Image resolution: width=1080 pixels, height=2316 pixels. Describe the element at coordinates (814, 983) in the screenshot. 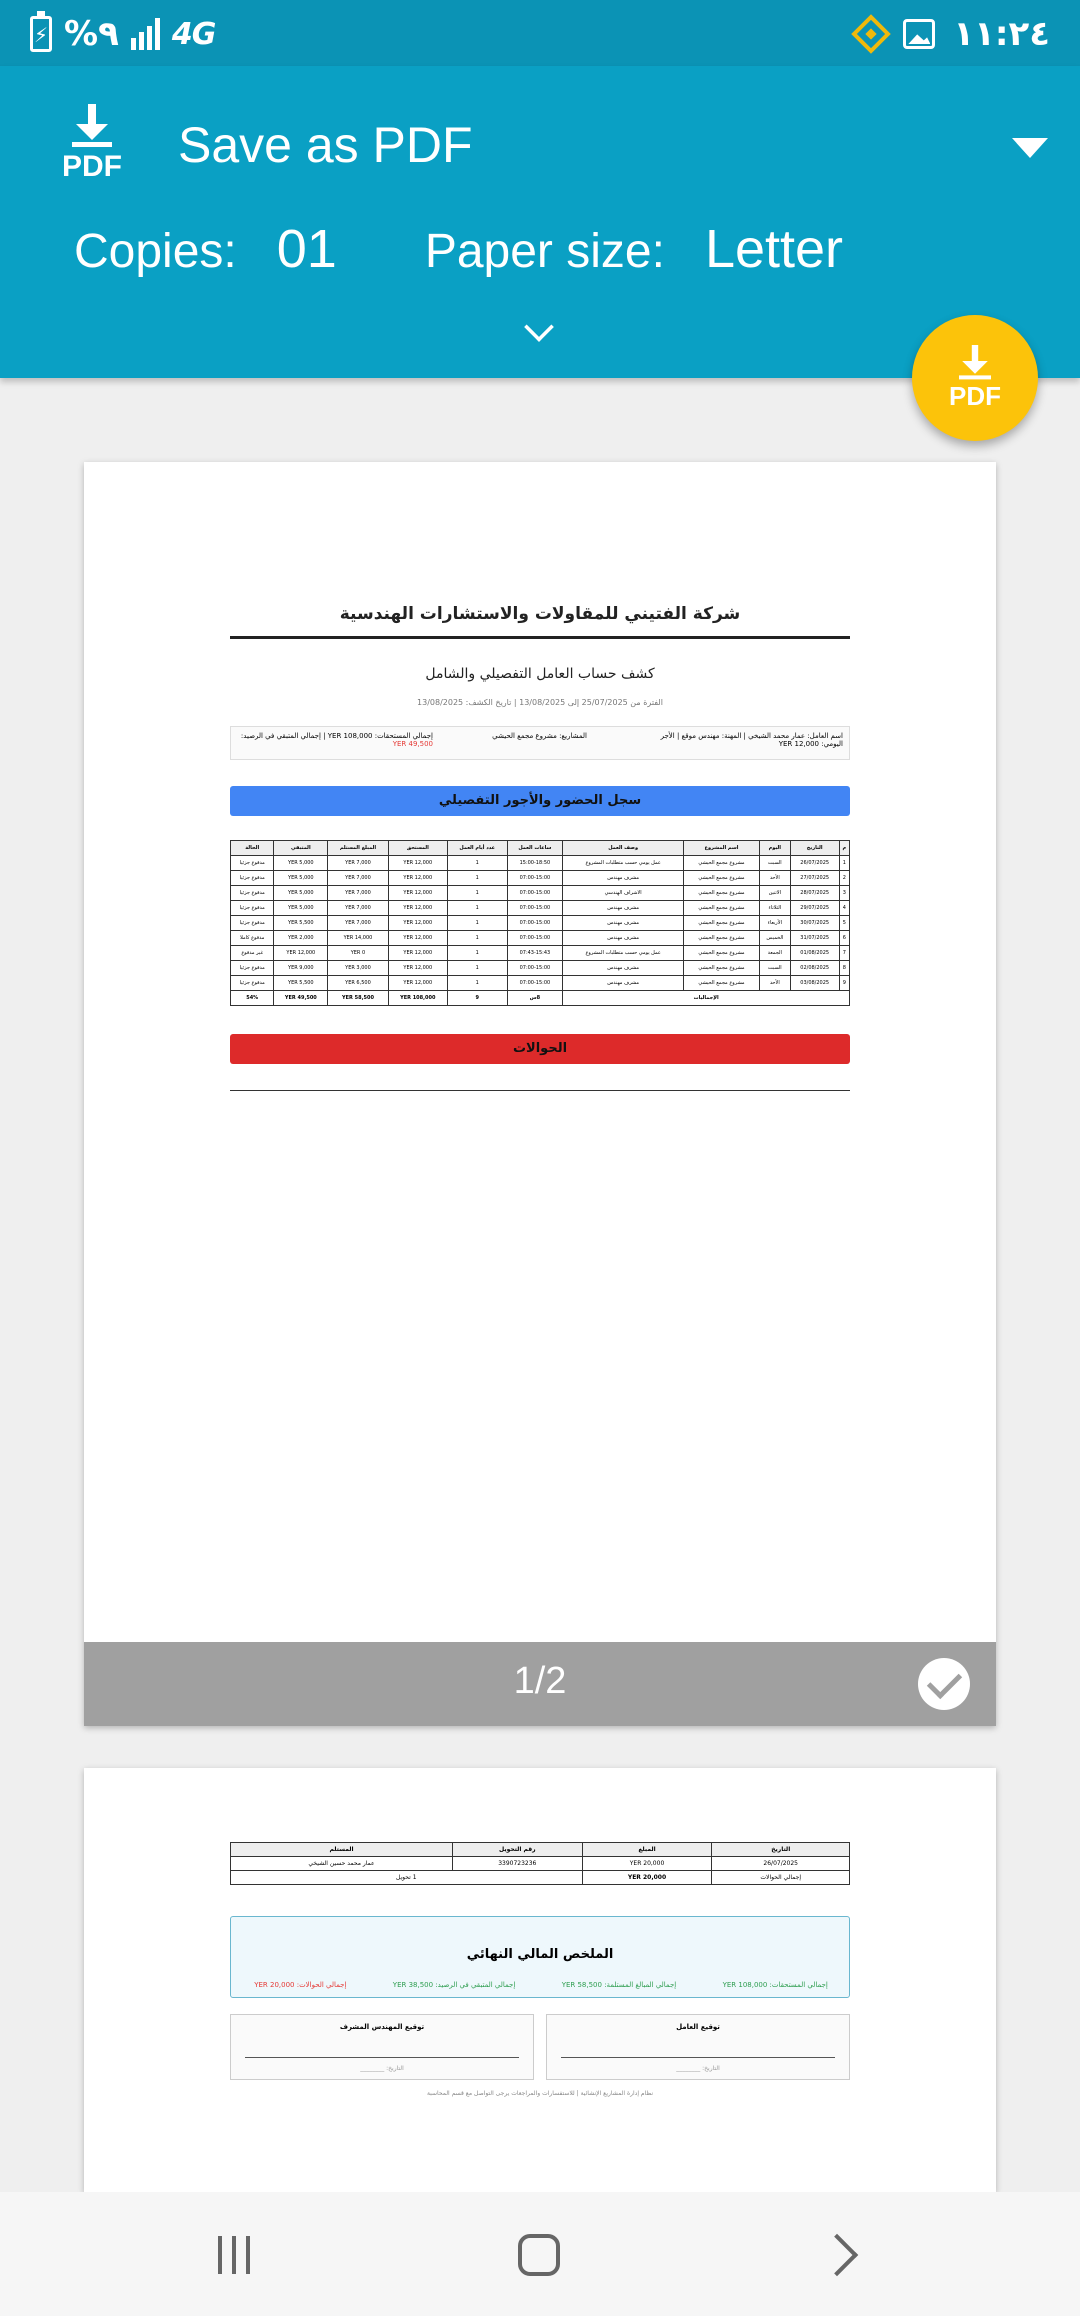

I see `table-cell: 03/08/2025` at that location.